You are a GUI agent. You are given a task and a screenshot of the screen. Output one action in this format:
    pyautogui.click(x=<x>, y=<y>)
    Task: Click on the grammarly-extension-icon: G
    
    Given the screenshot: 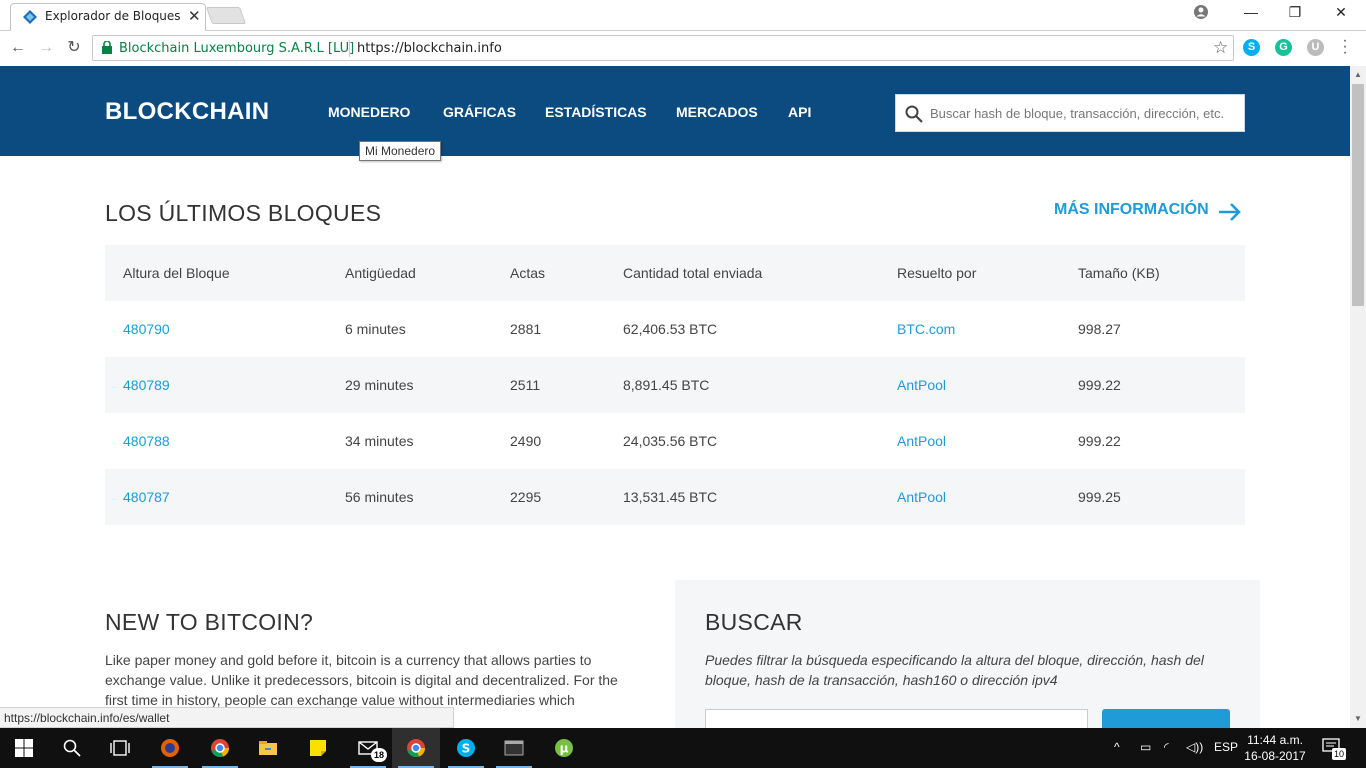 What is the action you would take?
    pyautogui.click(x=1283, y=47)
    